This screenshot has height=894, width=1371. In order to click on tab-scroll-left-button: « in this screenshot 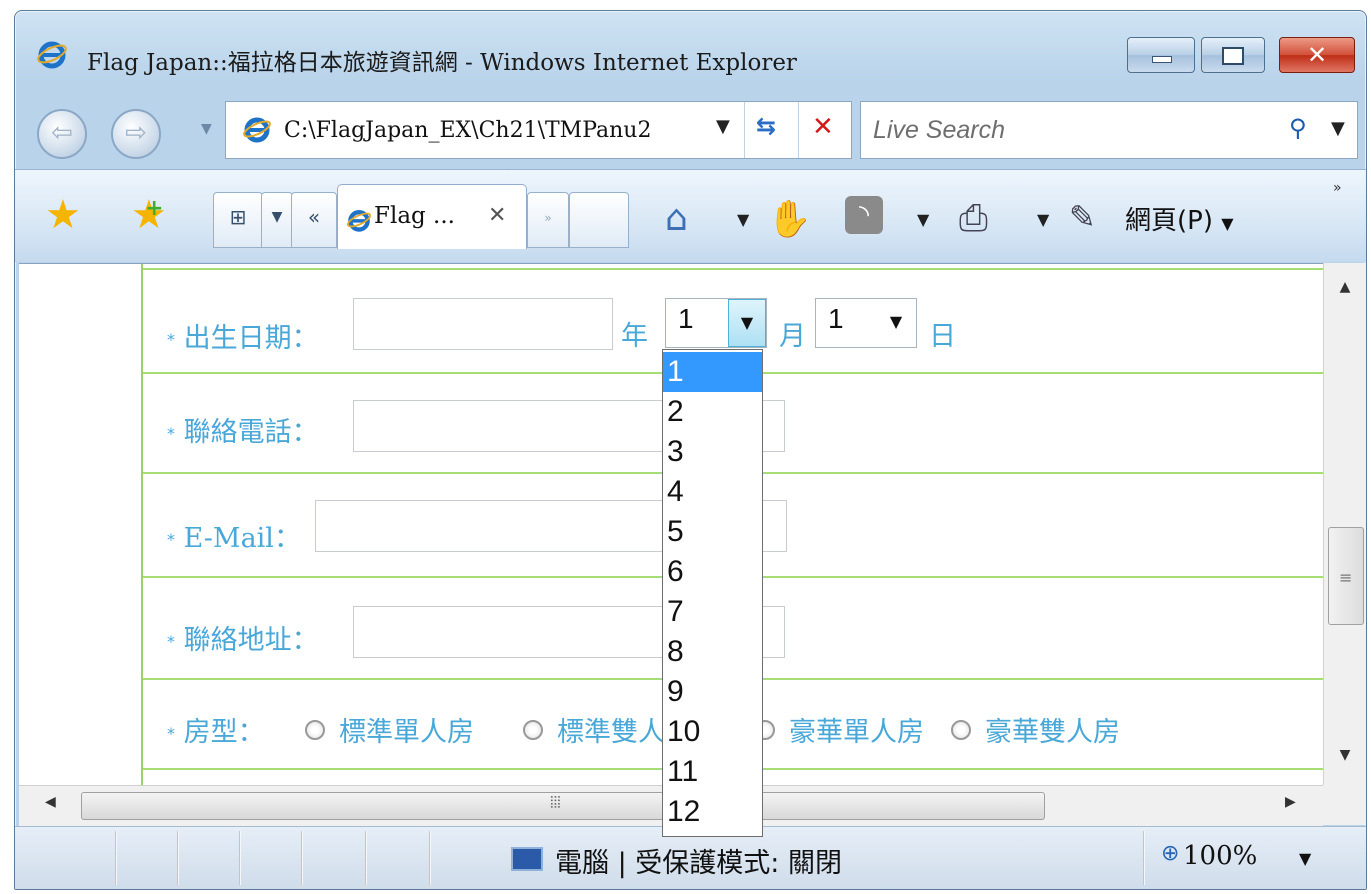, I will do `click(314, 220)`.